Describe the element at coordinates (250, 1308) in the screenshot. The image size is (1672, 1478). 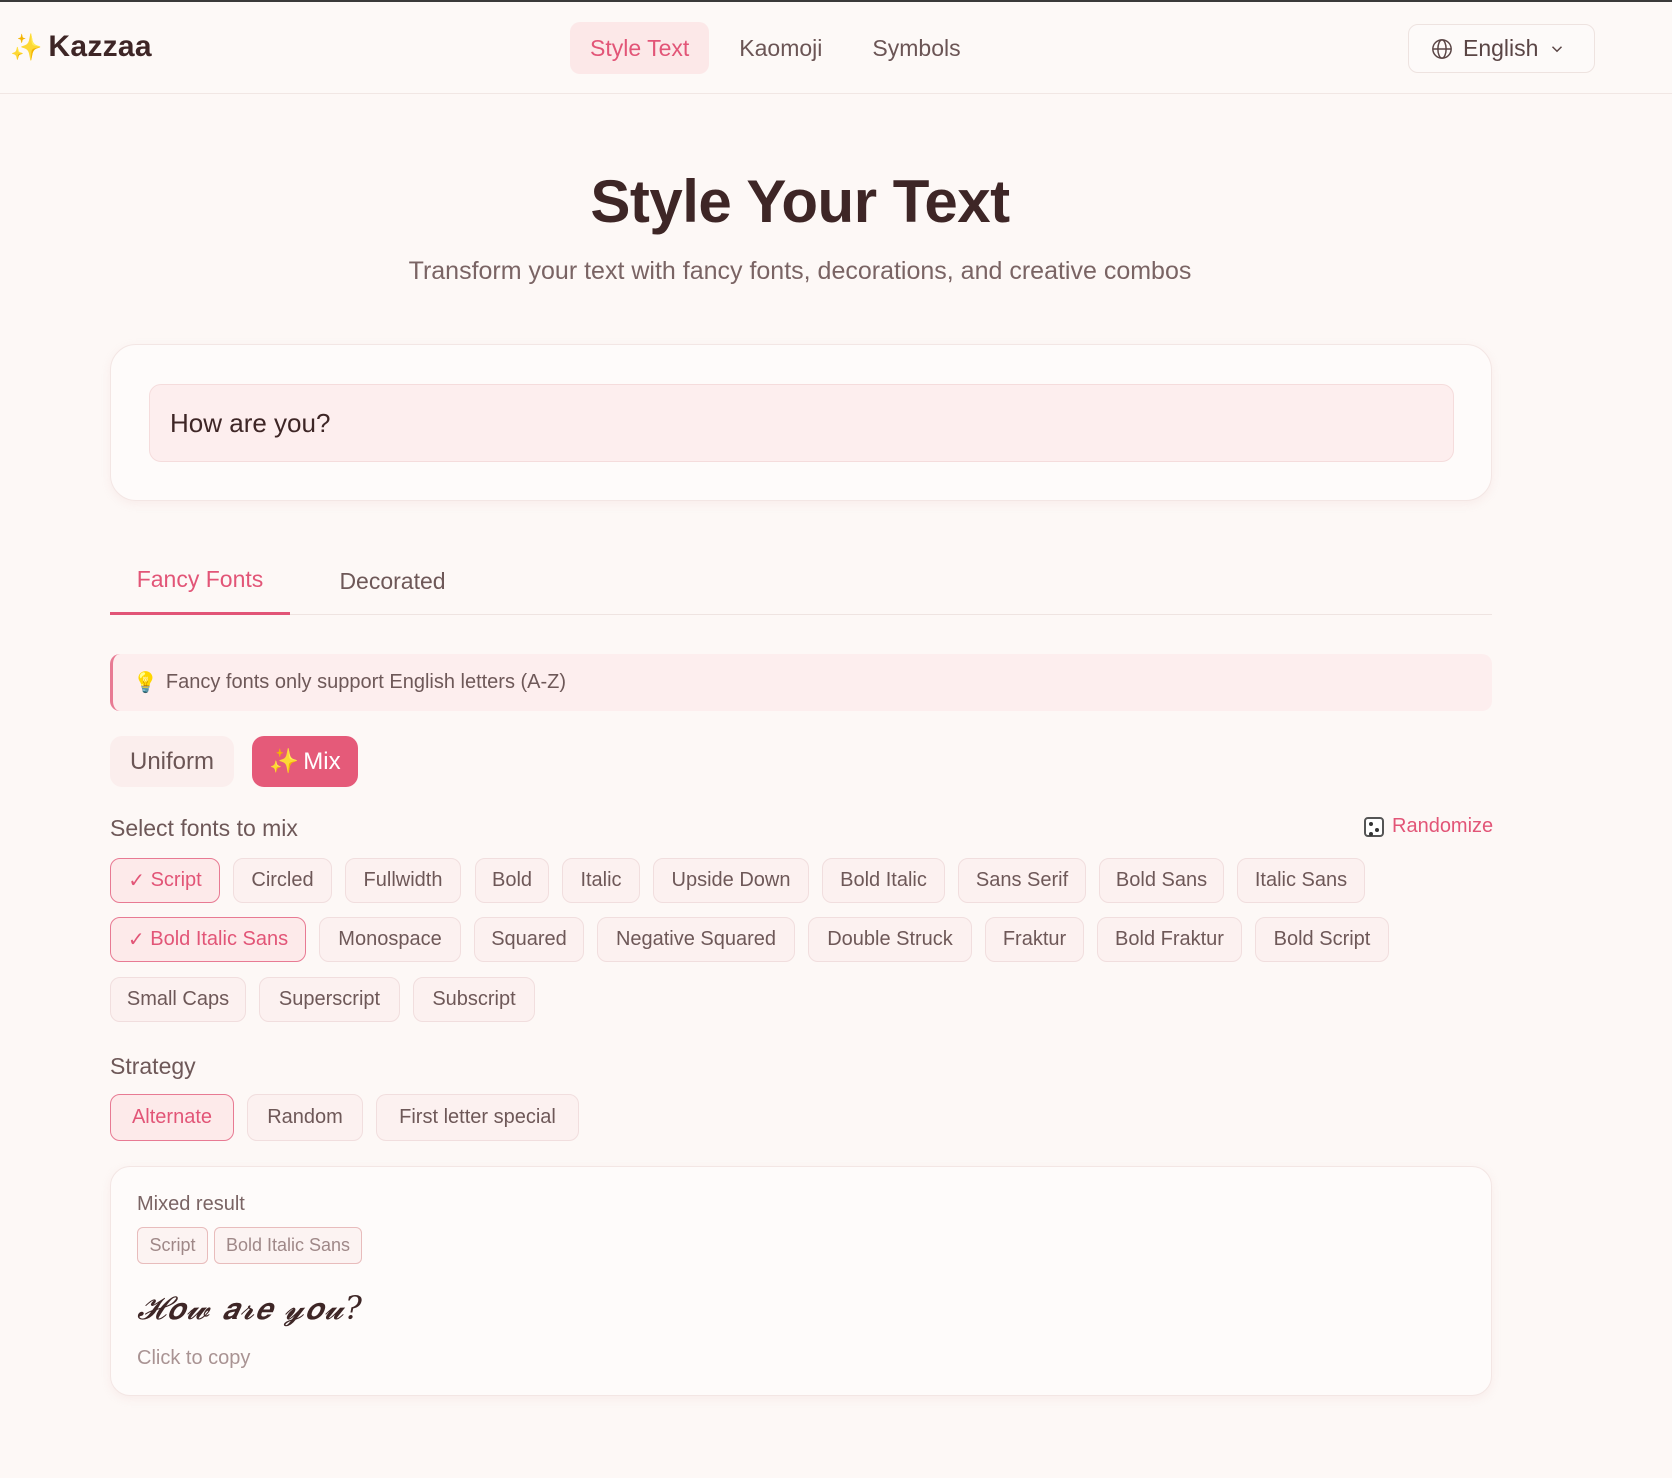
I see `result-text: 𝓗𝙤𝔀 𝙖𝓻𝙚 𝔂𝙤𝓾?` at that location.